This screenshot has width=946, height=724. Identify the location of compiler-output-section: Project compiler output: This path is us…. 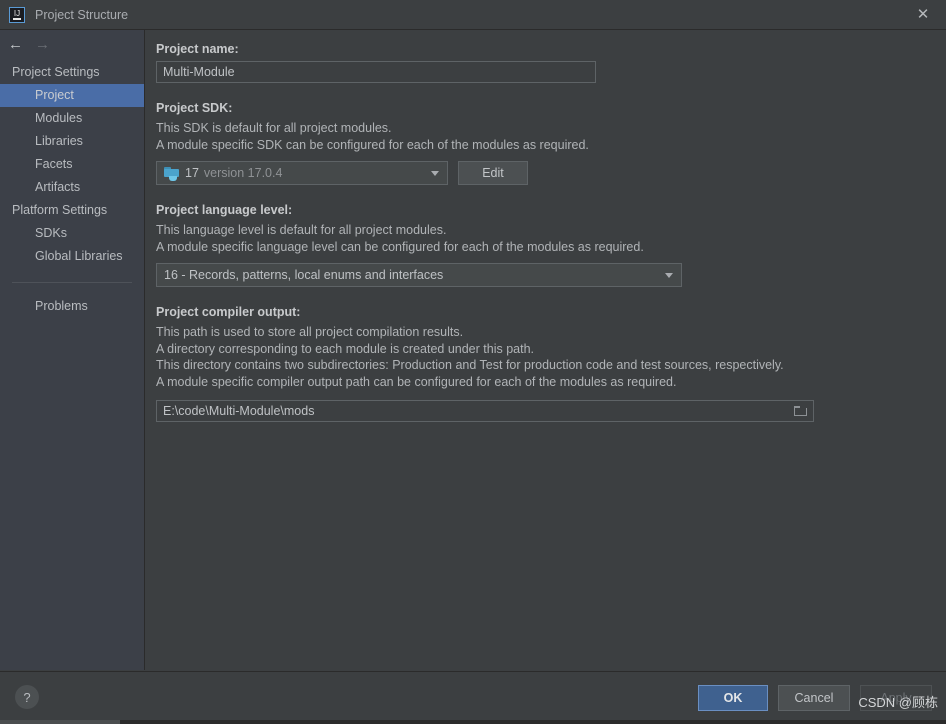
(546, 363).